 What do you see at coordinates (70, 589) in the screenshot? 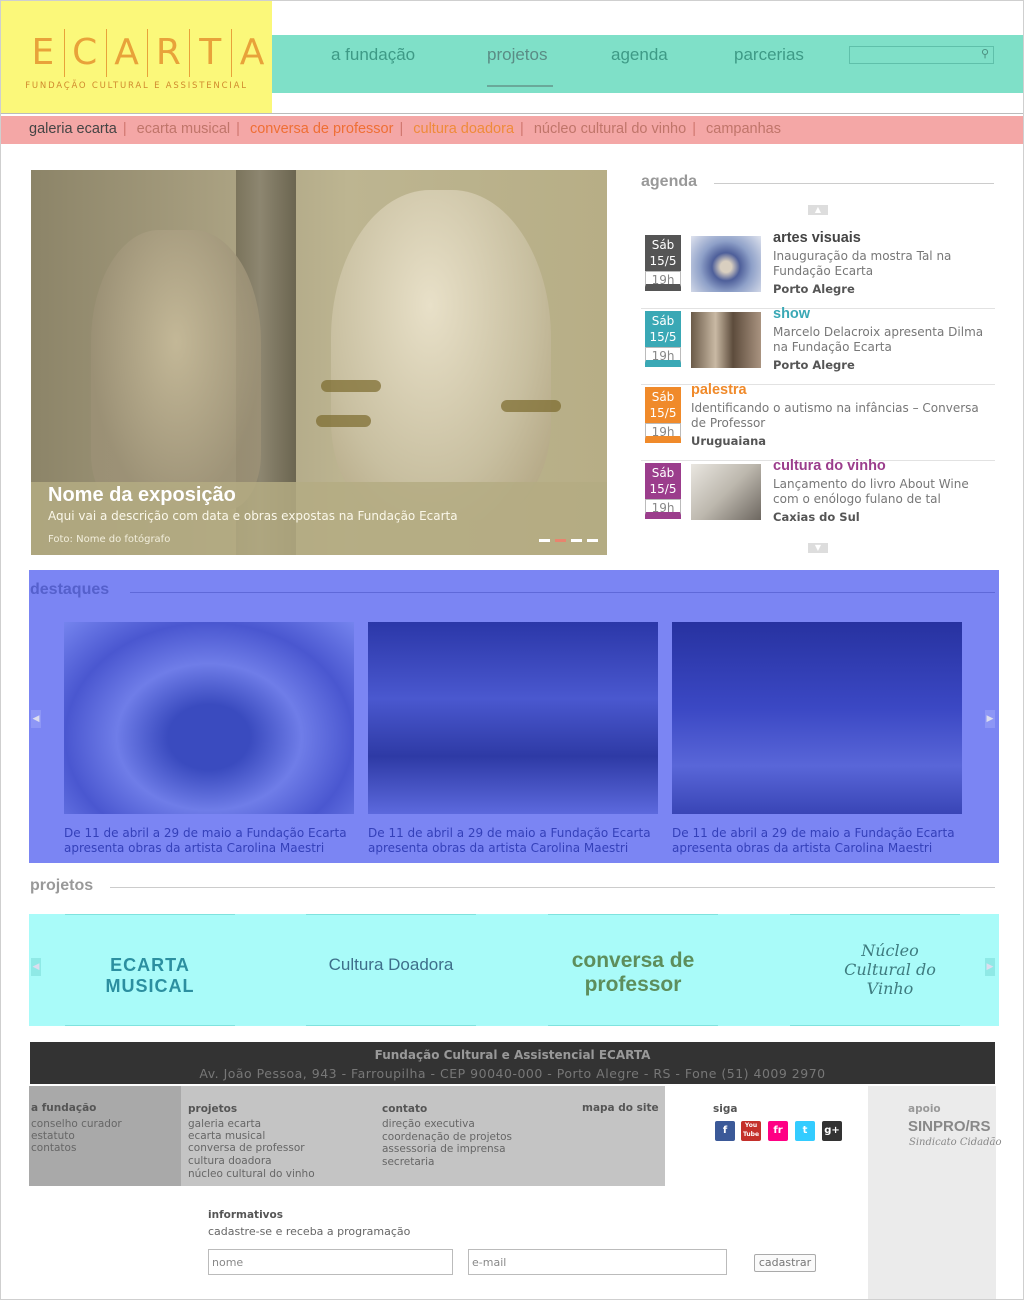
I see `destaques-title: destaques` at bounding box center [70, 589].